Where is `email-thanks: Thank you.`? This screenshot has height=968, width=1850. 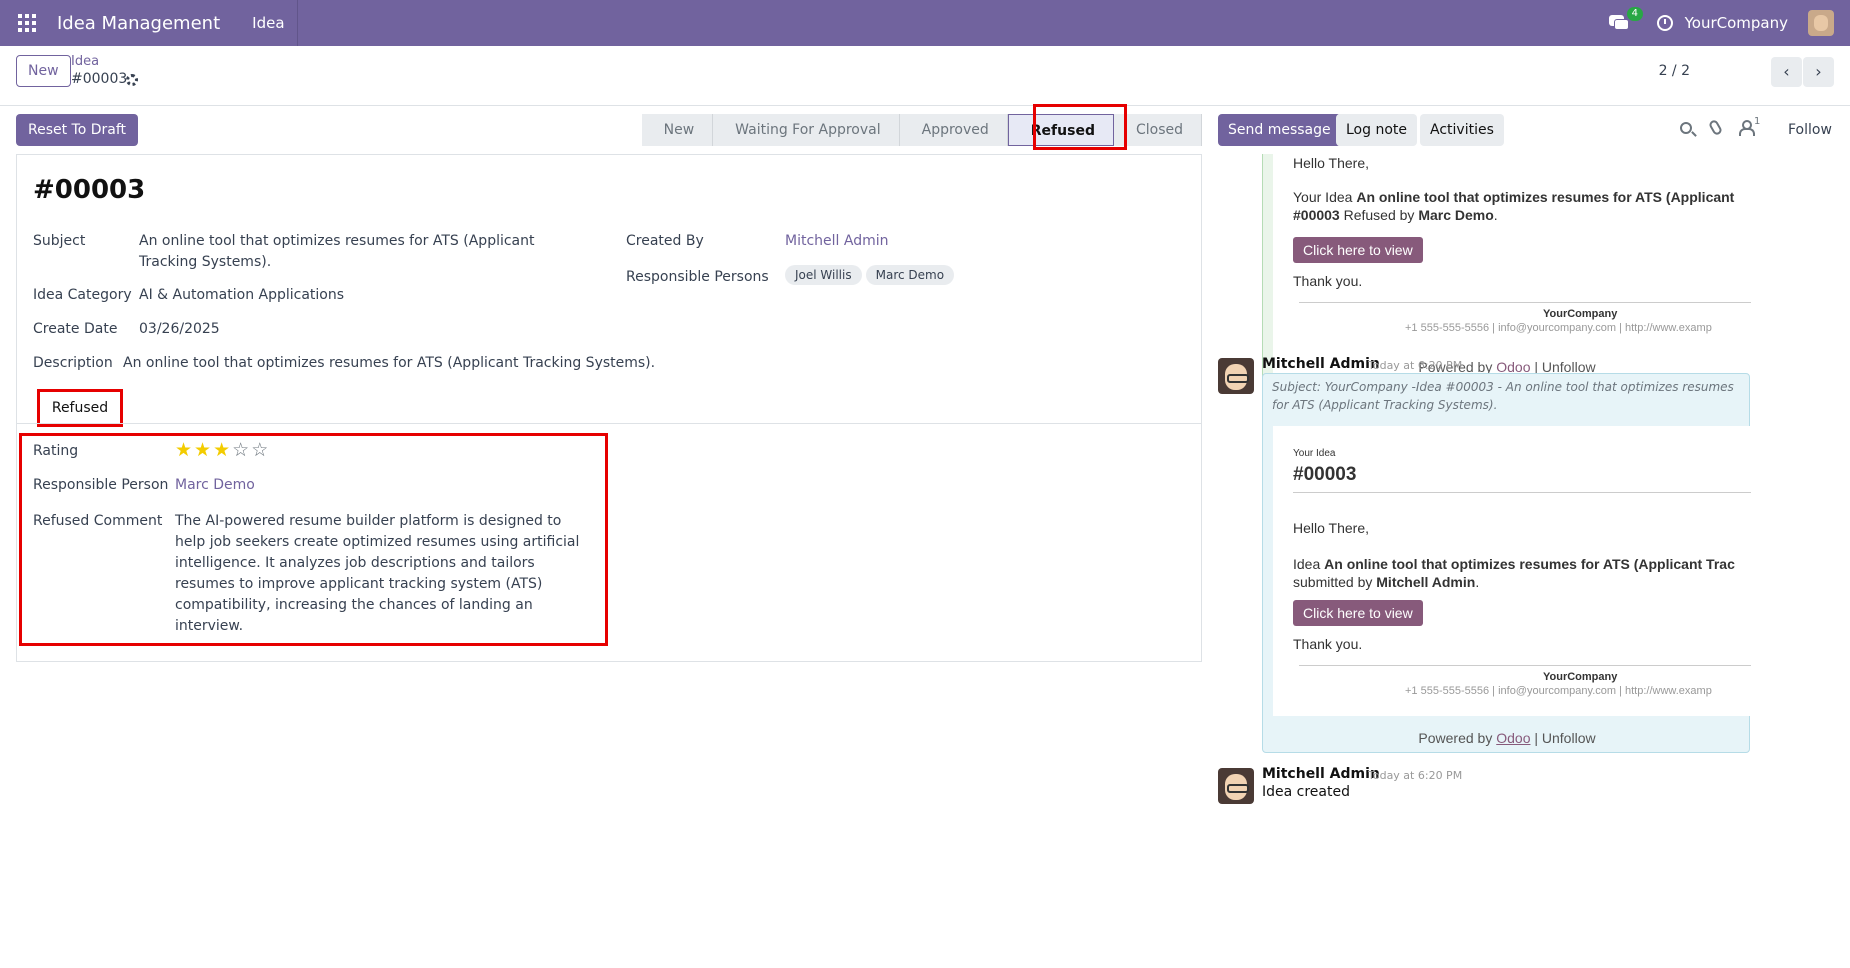
email-thanks: Thank you. is located at coordinates (1328, 281).